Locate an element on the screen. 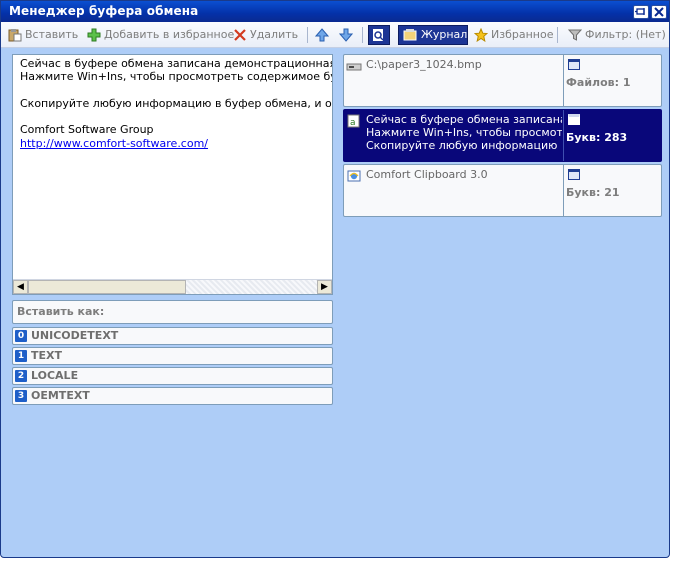 The image size is (676, 564). svg-text: a is located at coordinates (353, 123).